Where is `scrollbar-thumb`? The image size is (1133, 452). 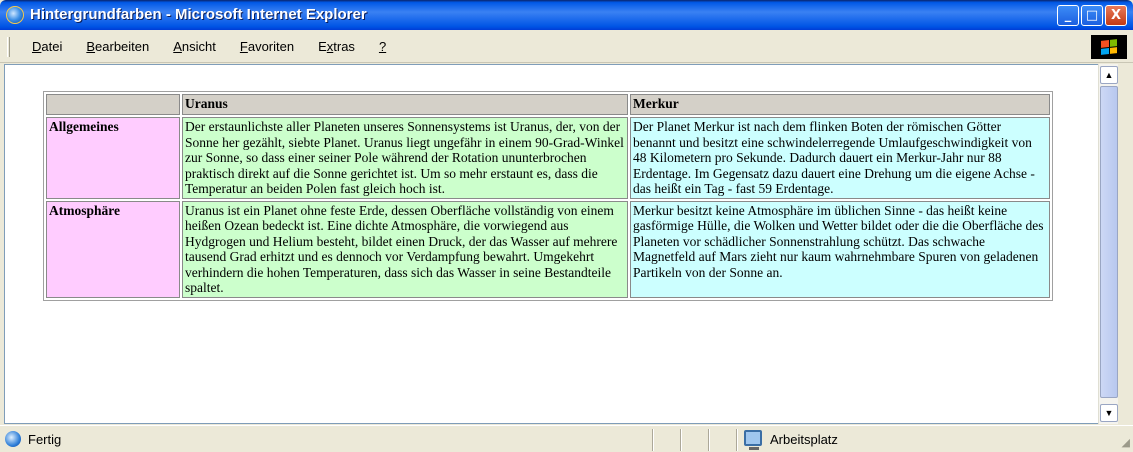
scrollbar-thumb is located at coordinates (1109, 242).